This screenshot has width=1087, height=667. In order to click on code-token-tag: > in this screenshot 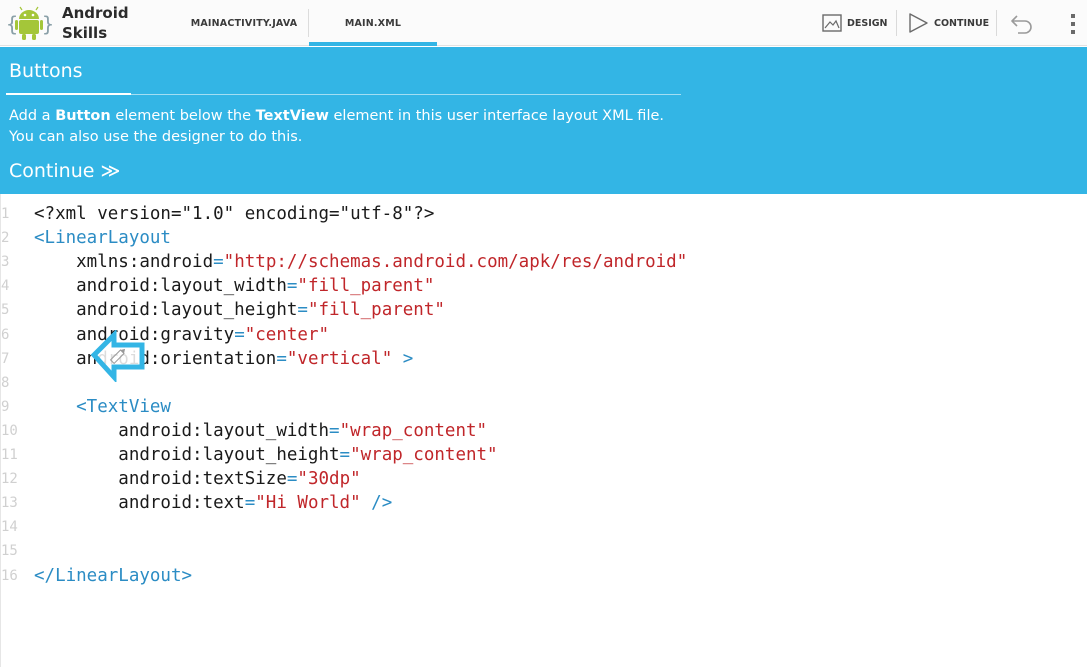, I will do `click(403, 358)`.